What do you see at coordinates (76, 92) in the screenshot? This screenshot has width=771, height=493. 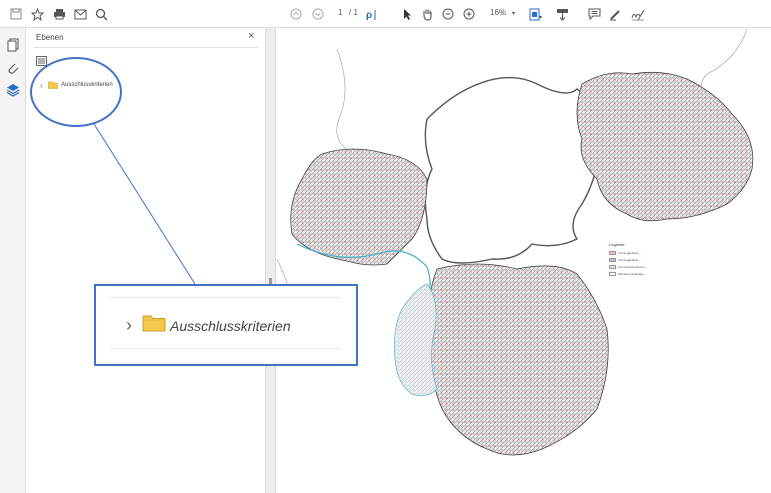 I see `callout-circle` at bounding box center [76, 92].